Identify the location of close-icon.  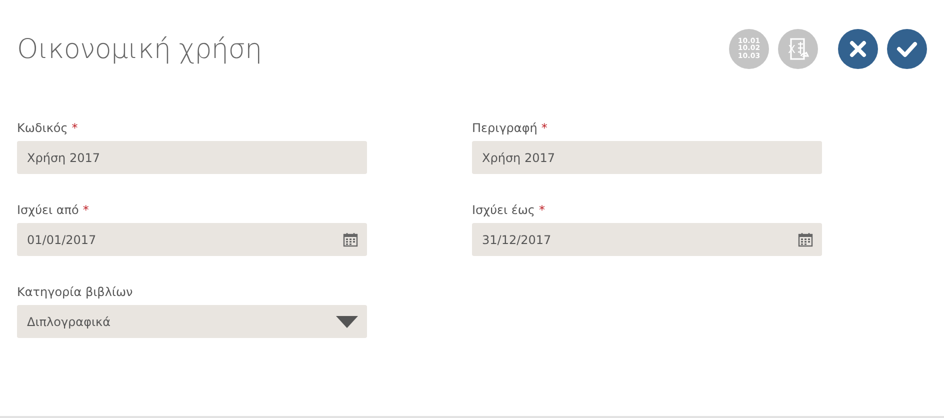
(858, 49).